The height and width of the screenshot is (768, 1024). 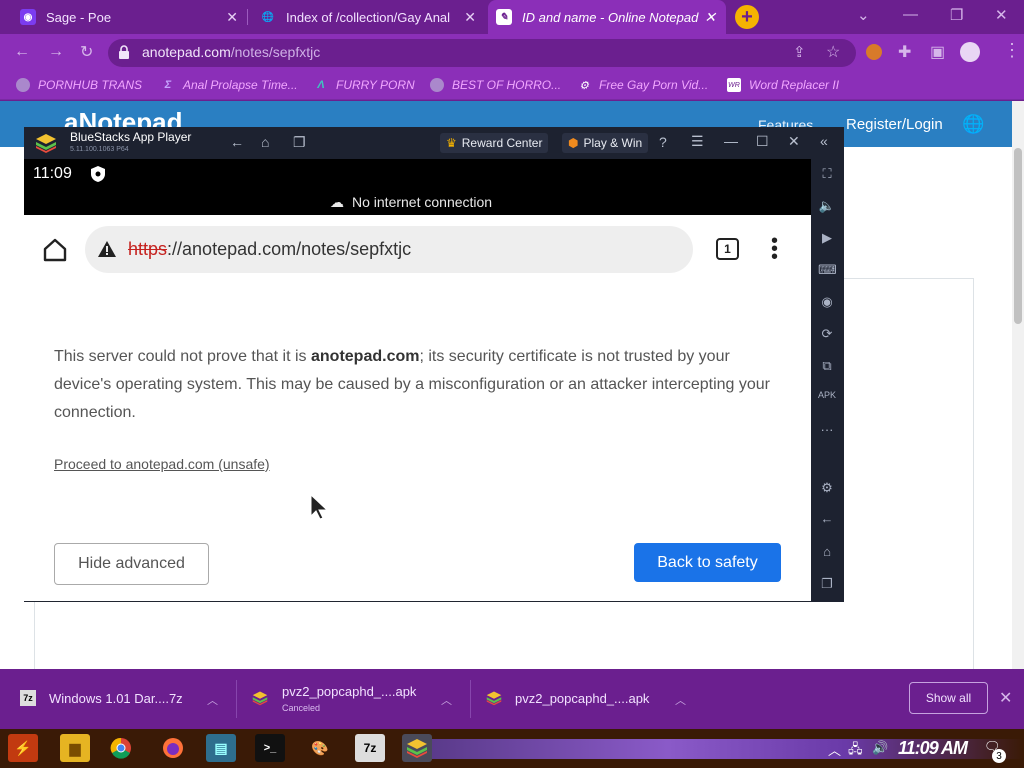 I want to click on sigma-icon: Σ, so click(x=168, y=85).